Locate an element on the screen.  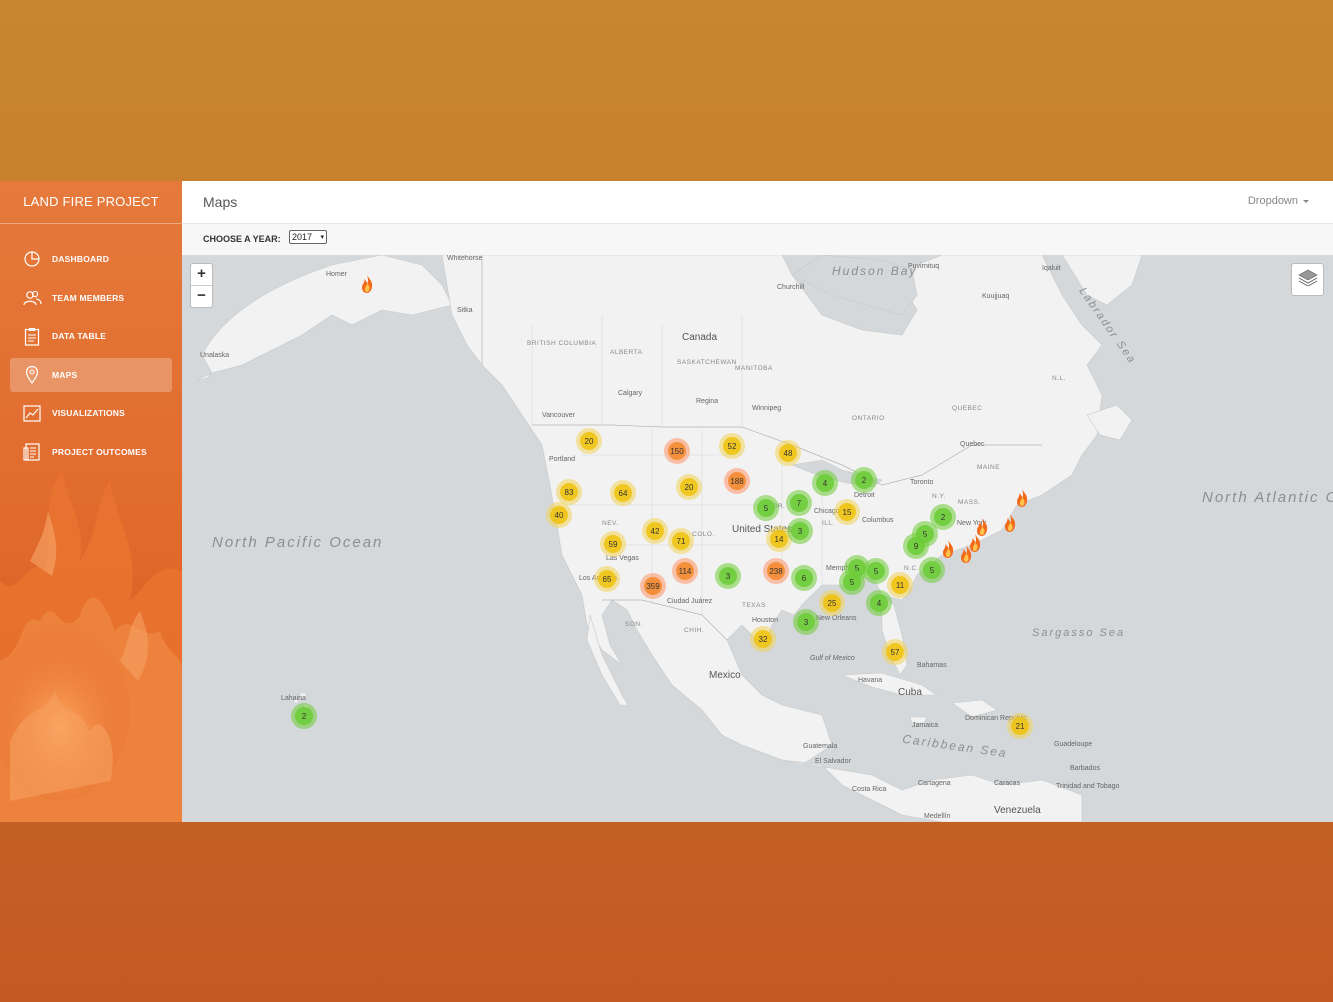
cluster-marker: 114 is located at coordinates (685, 571).